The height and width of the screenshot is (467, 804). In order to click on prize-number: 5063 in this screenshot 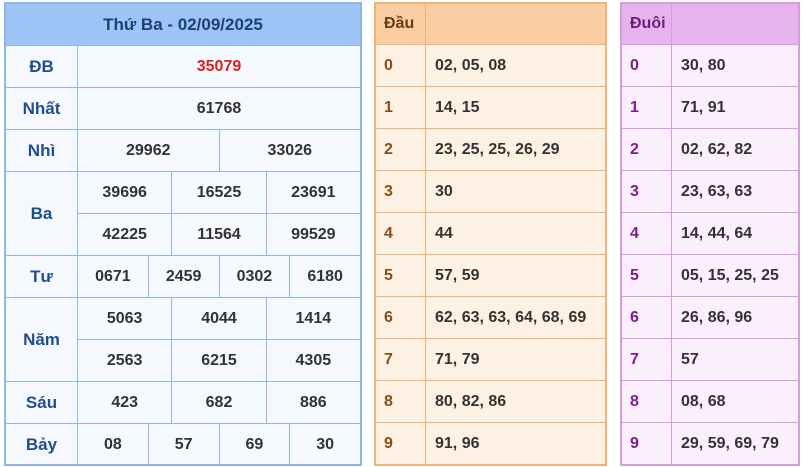, I will do `click(125, 318)`.